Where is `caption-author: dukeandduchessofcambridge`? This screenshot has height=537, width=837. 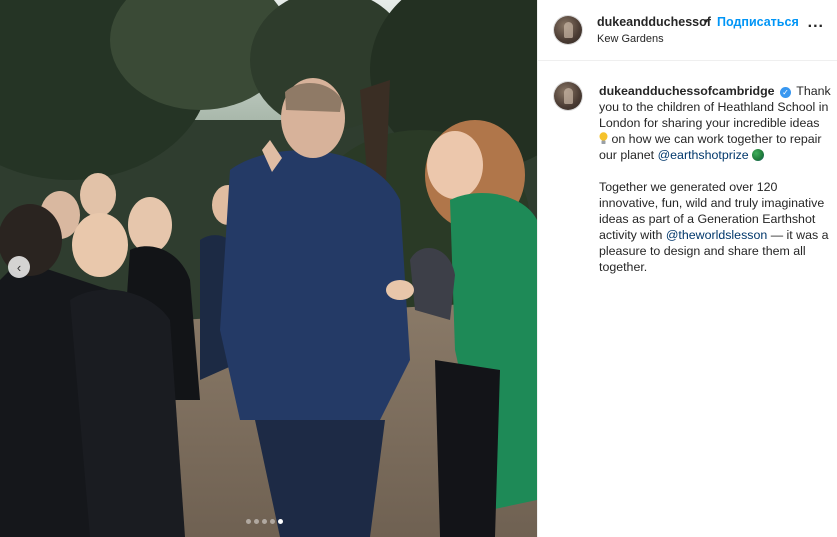 caption-author: dukeandduchessofcambridge is located at coordinates (687, 91).